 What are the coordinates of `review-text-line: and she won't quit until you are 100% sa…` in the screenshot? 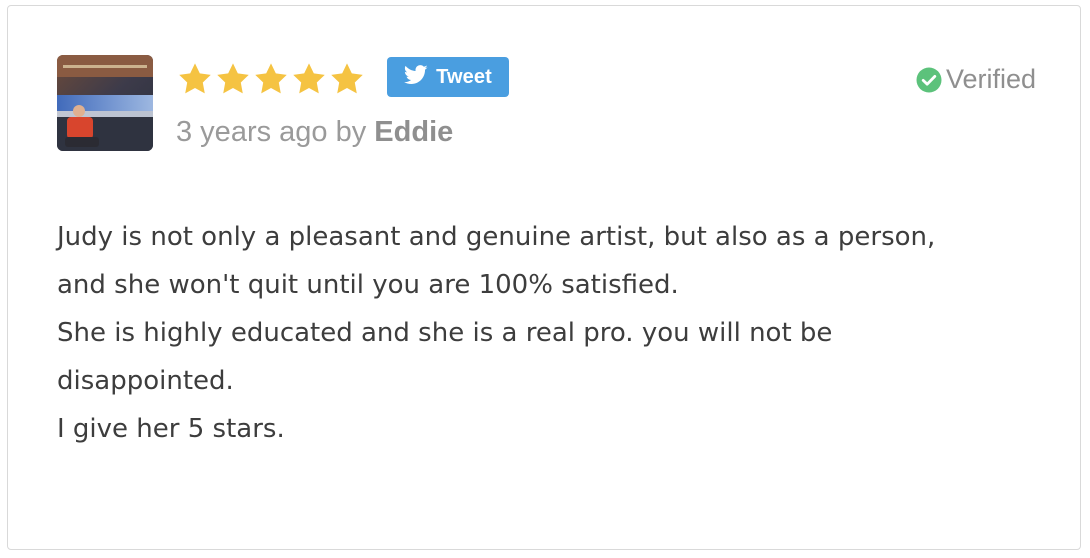 It's located at (368, 285).